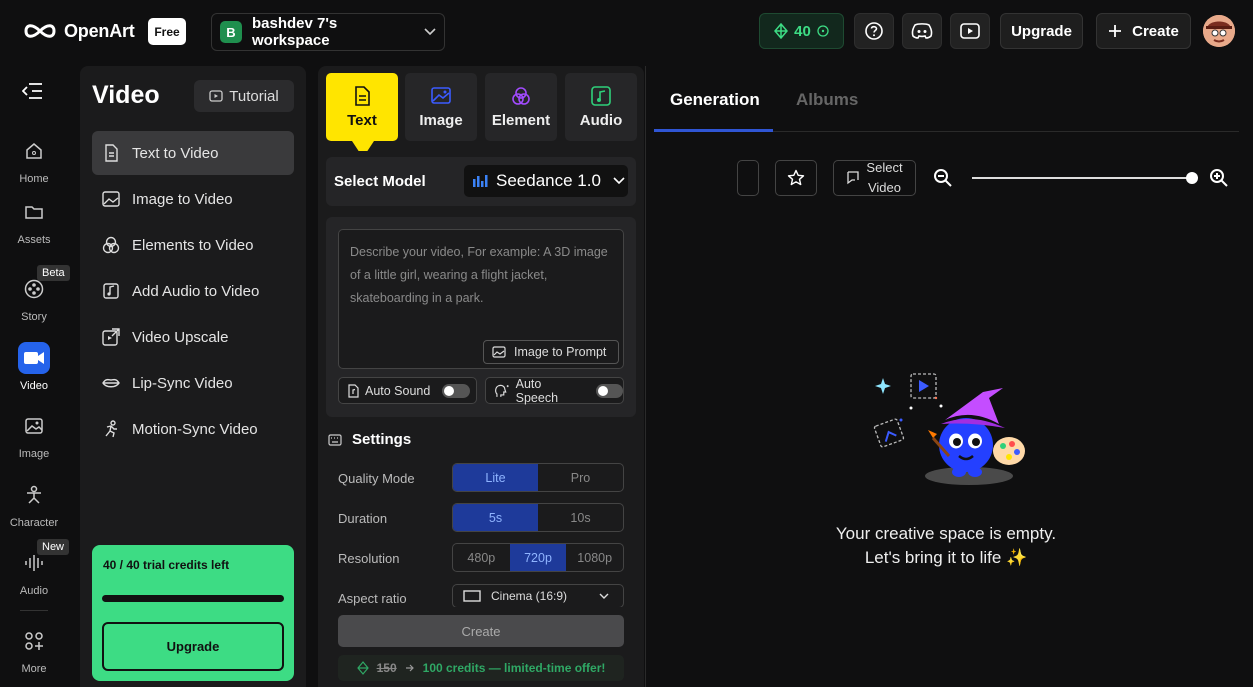 The height and width of the screenshot is (687, 1253). I want to click on create-button: Create, so click(1143, 31).